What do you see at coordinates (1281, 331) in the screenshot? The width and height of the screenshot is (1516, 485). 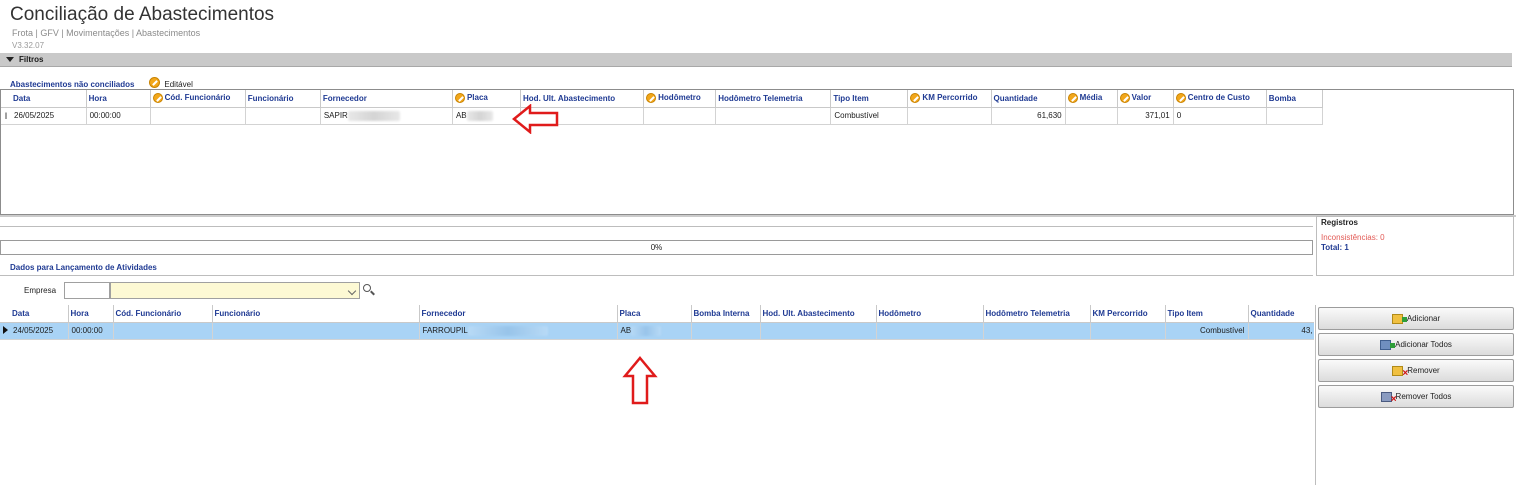 I see `cell-quantidade: 43,` at bounding box center [1281, 331].